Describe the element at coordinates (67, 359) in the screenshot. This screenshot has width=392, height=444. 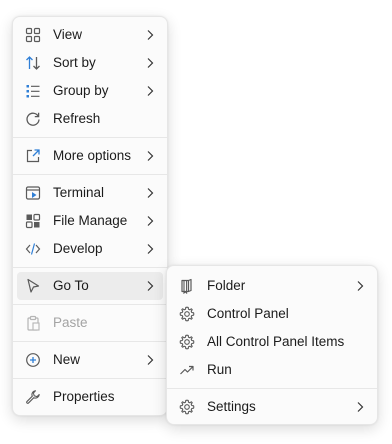
I see `menu-item-label: New` at that location.